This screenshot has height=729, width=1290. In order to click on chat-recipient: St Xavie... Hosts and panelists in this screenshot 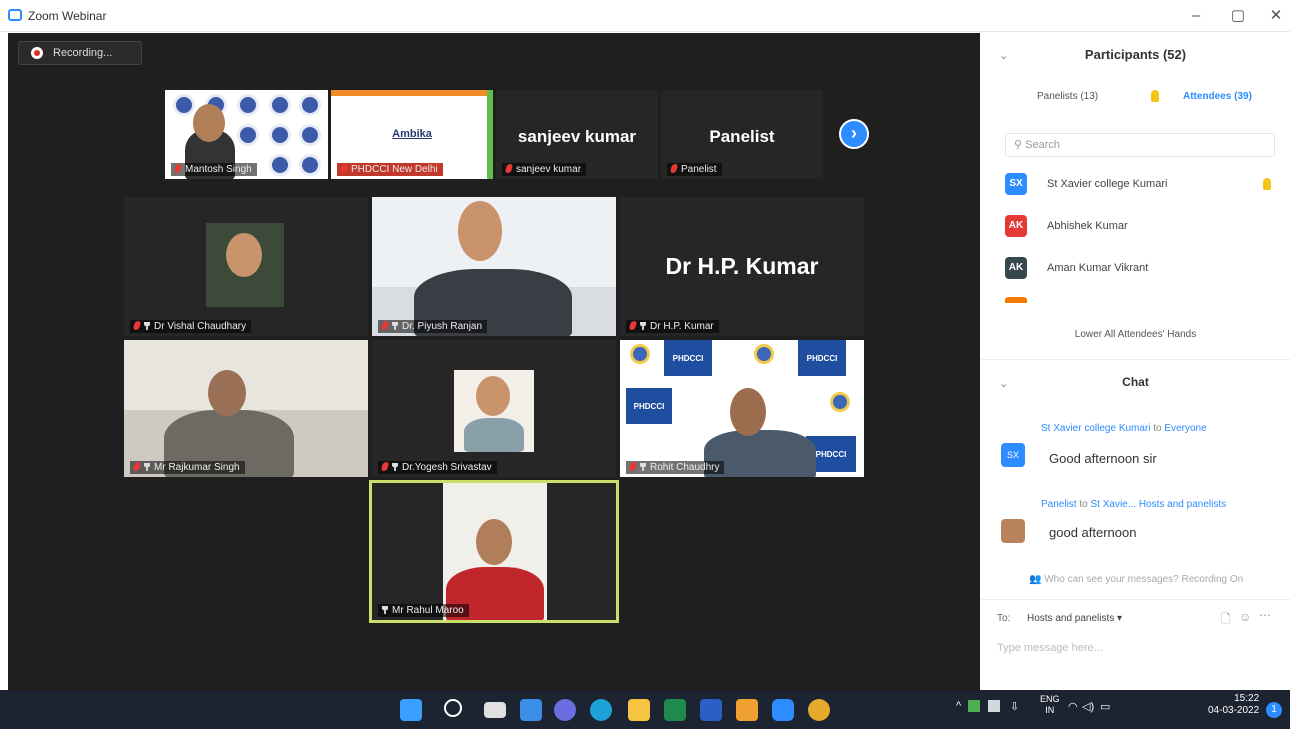, I will do `click(1158, 504)`.